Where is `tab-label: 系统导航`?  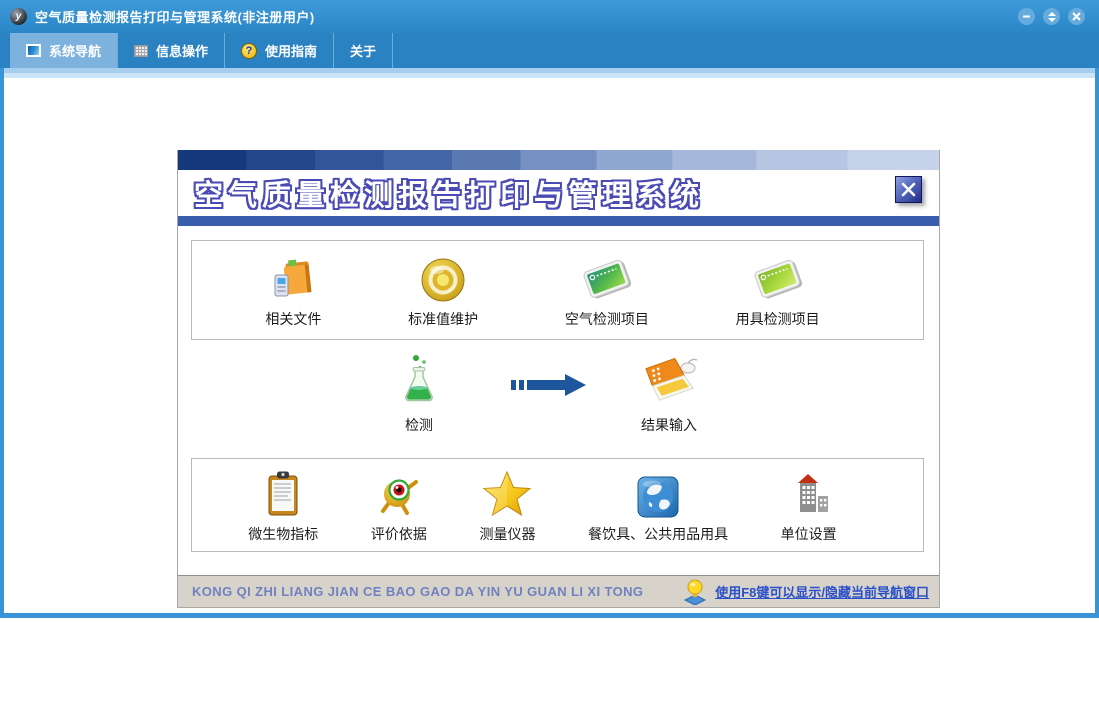
tab-label: 系统导航 is located at coordinates (75, 51).